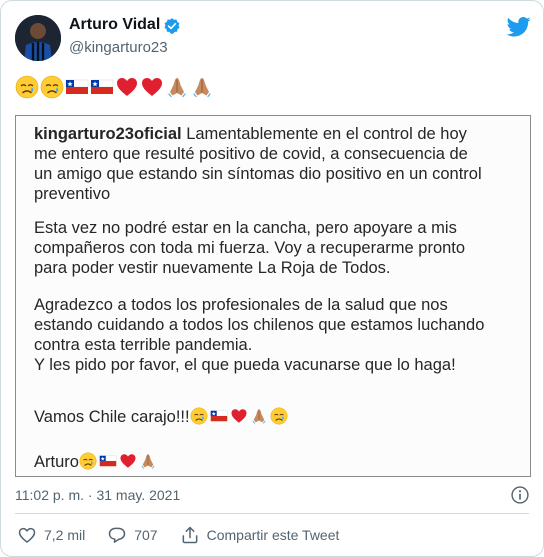 The height and width of the screenshot is (557, 544). I want to click on tweet-actions: 7,2 mil 707 Compartir este Tweet, so click(189, 535).